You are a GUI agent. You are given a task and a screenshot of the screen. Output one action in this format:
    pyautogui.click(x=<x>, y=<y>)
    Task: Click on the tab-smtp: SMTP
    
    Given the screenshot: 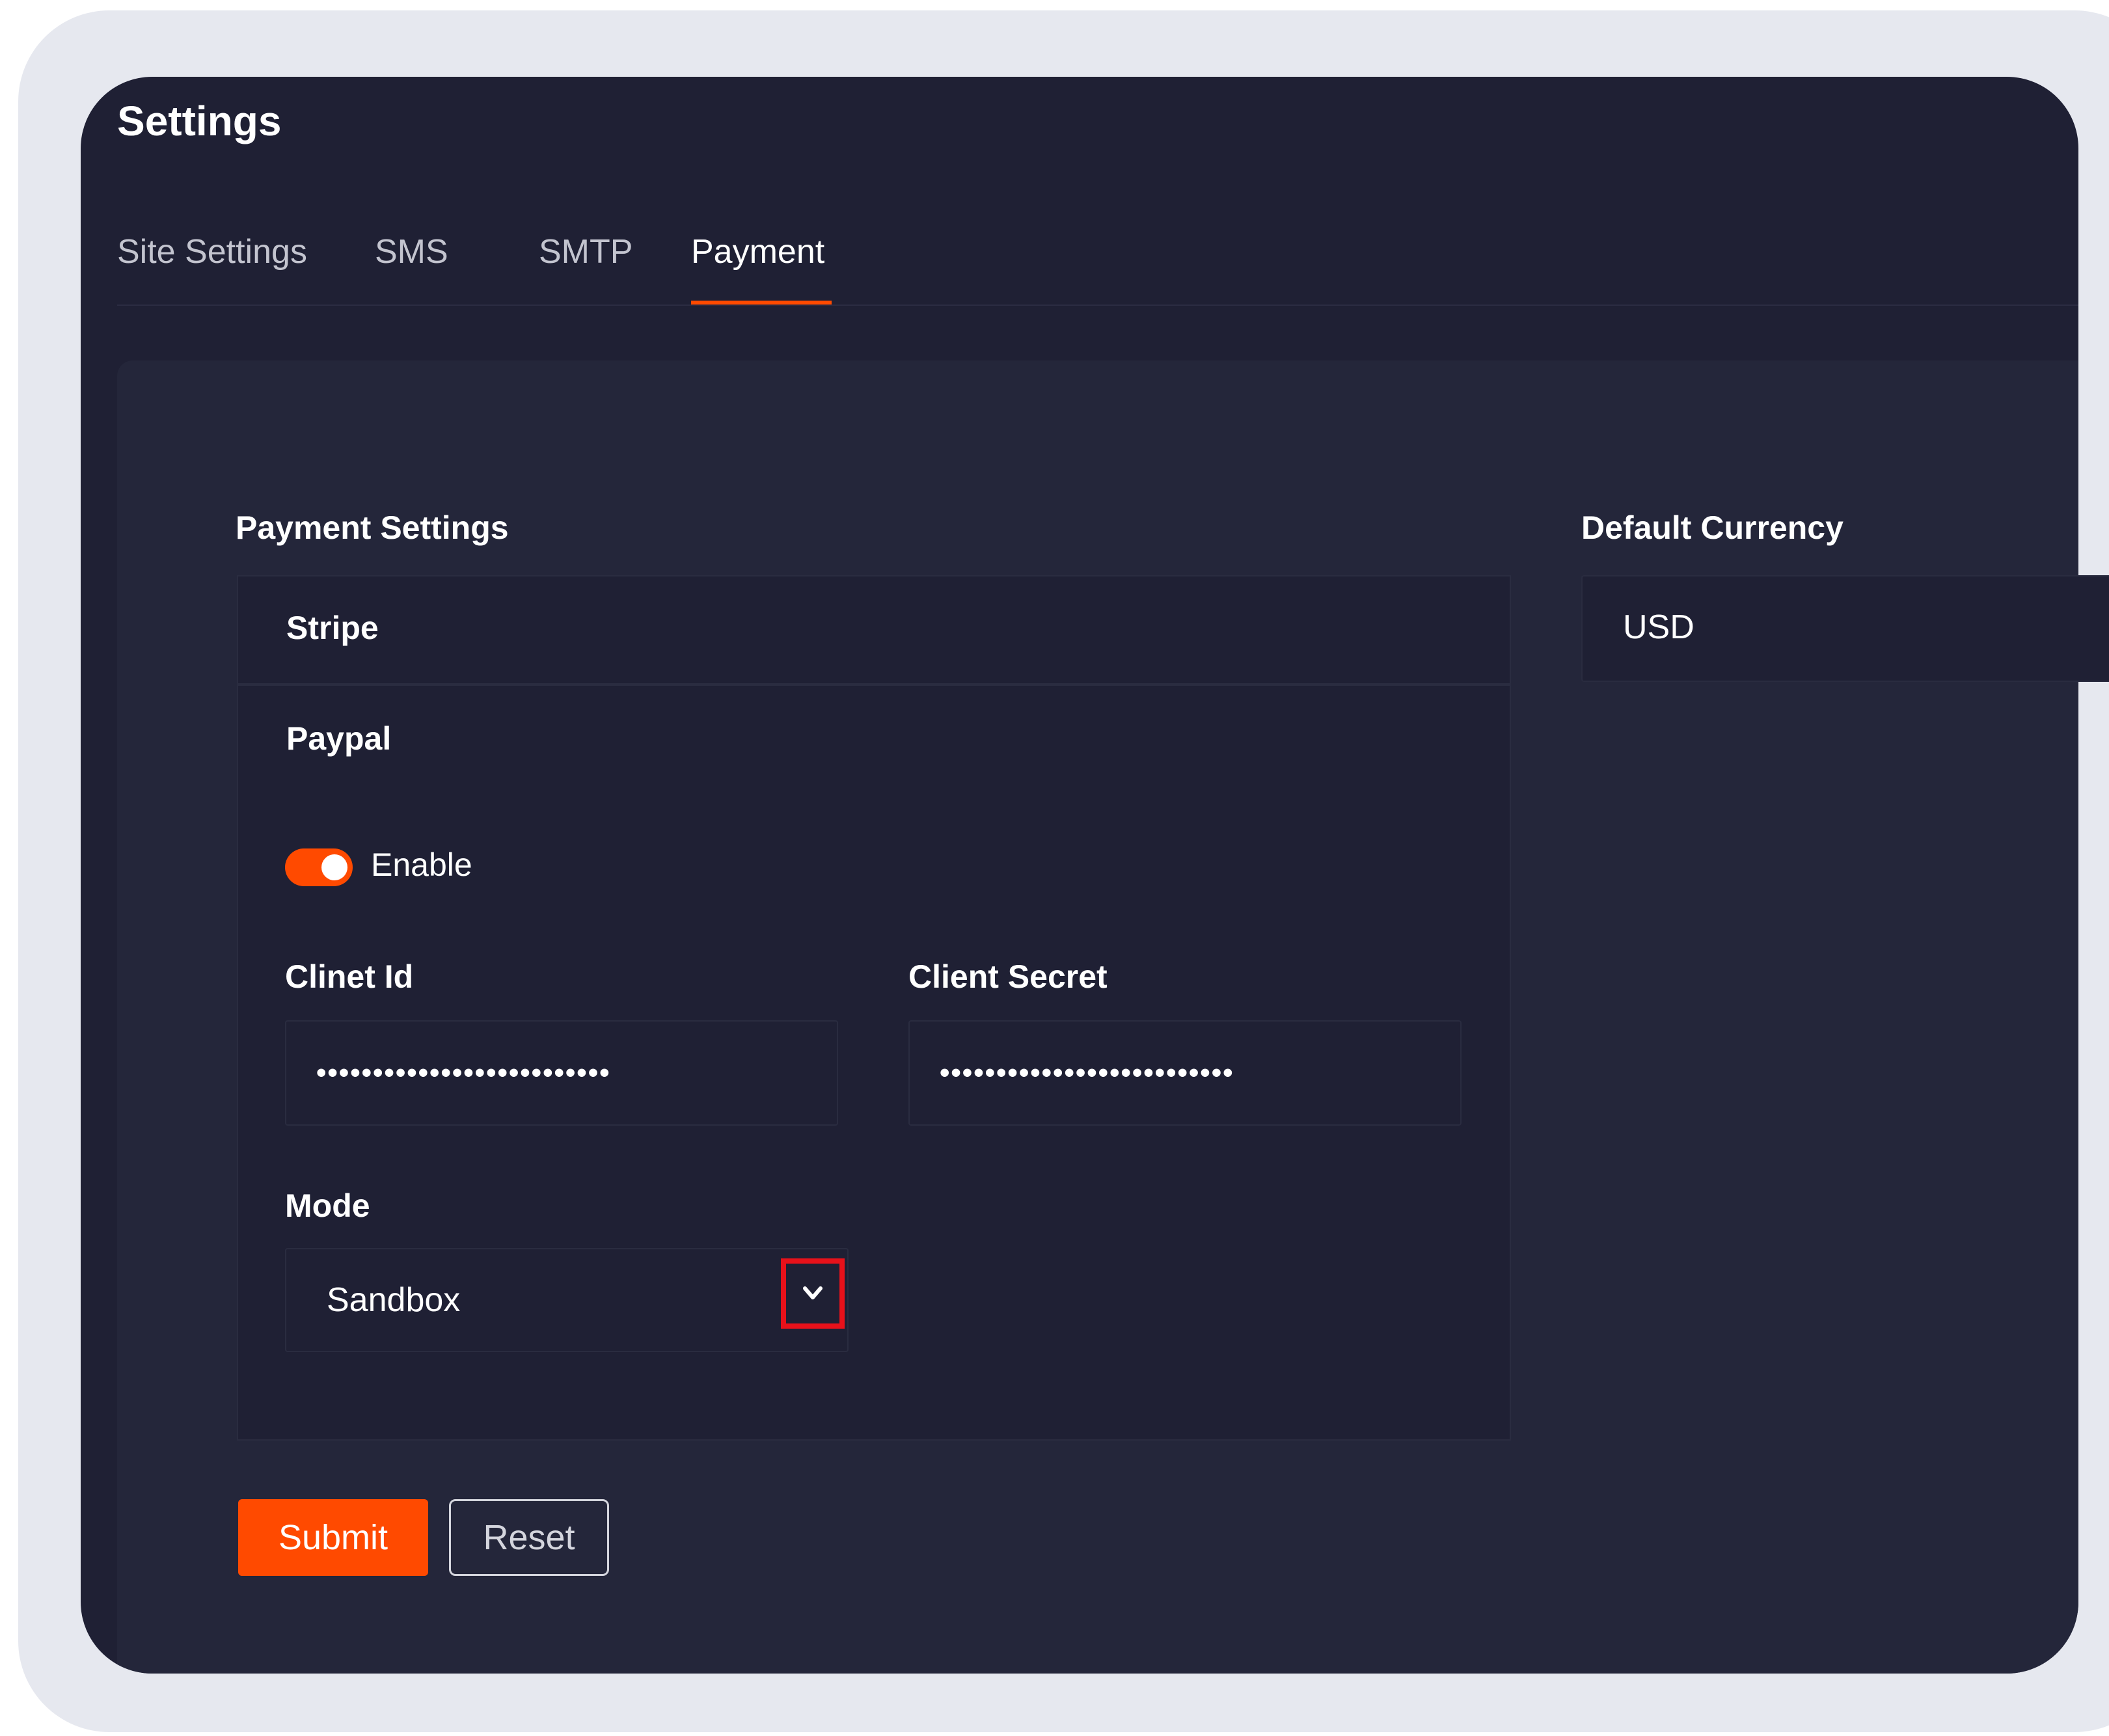 What is the action you would take?
    pyautogui.click(x=586, y=252)
    